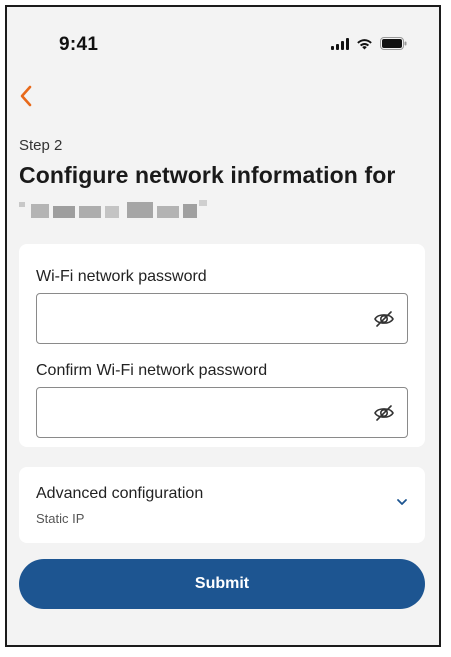 This screenshot has width=451, height=657. I want to click on advanced-configuration-title: Advanced configuration, so click(120, 493).